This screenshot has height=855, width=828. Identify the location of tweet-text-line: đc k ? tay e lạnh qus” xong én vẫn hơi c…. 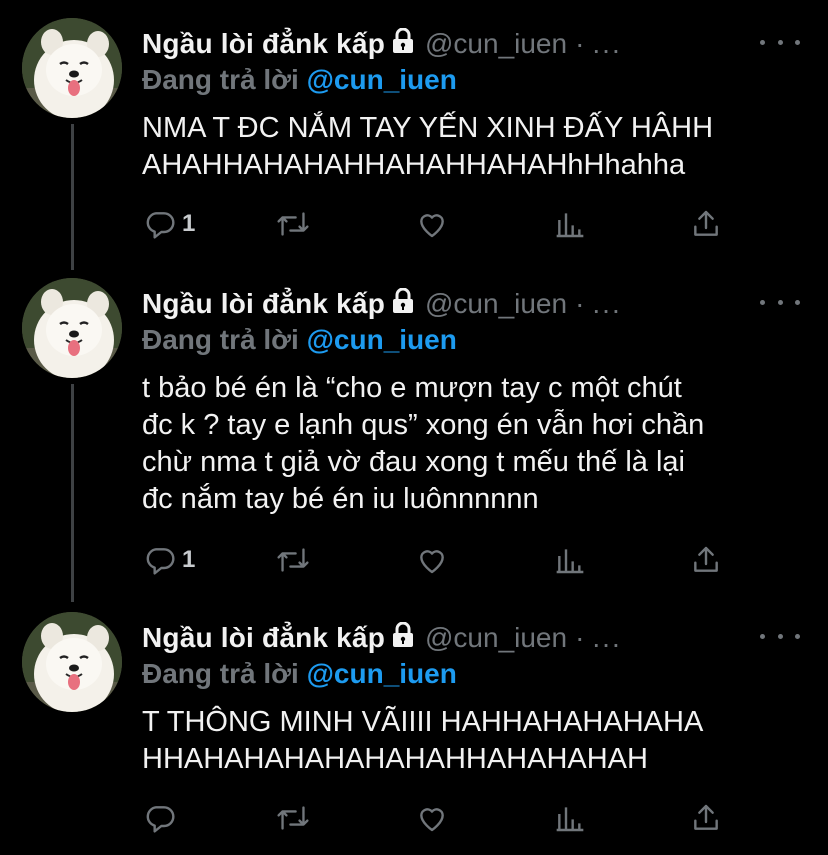
(423, 425).